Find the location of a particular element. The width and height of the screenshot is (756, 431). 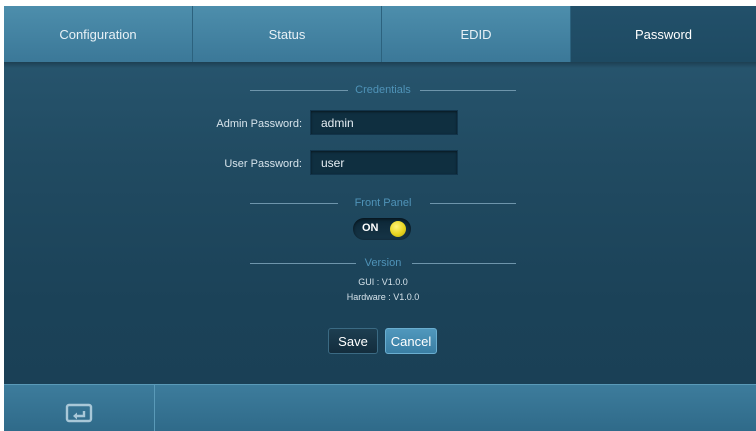

tab-password: Password is located at coordinates (663, 34).